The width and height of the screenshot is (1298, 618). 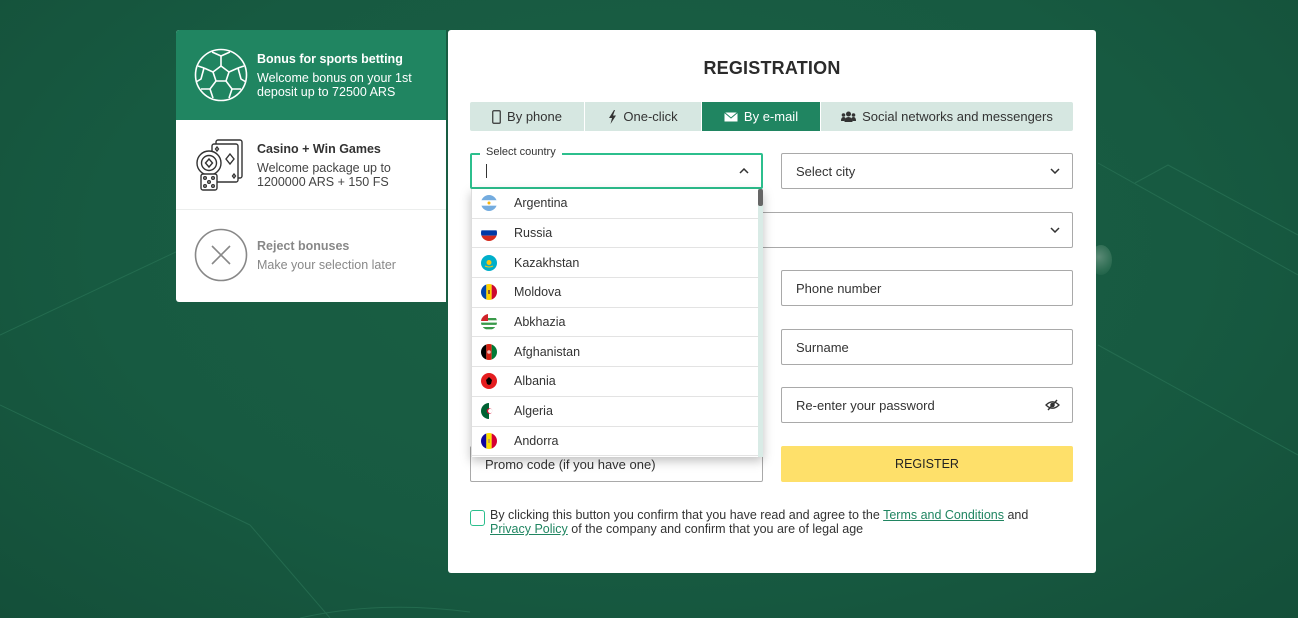 What do you see at coordinates (489, 262) in the screenshot?
I see `kazakhstan-flag-icon` at bounding box center [489, 262].